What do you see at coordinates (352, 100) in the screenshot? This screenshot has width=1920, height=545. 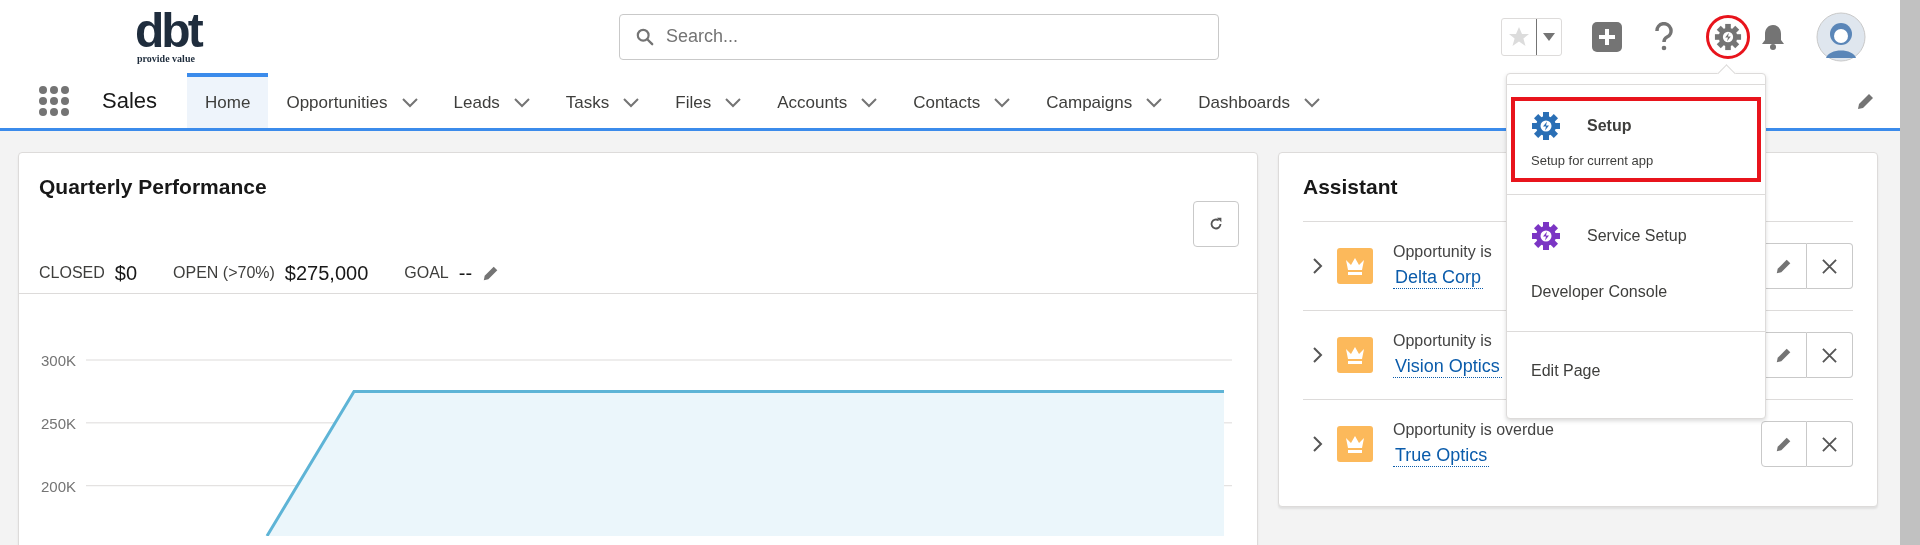 I see `nav-tab: Opportunities` at bounding box center [352, 100].